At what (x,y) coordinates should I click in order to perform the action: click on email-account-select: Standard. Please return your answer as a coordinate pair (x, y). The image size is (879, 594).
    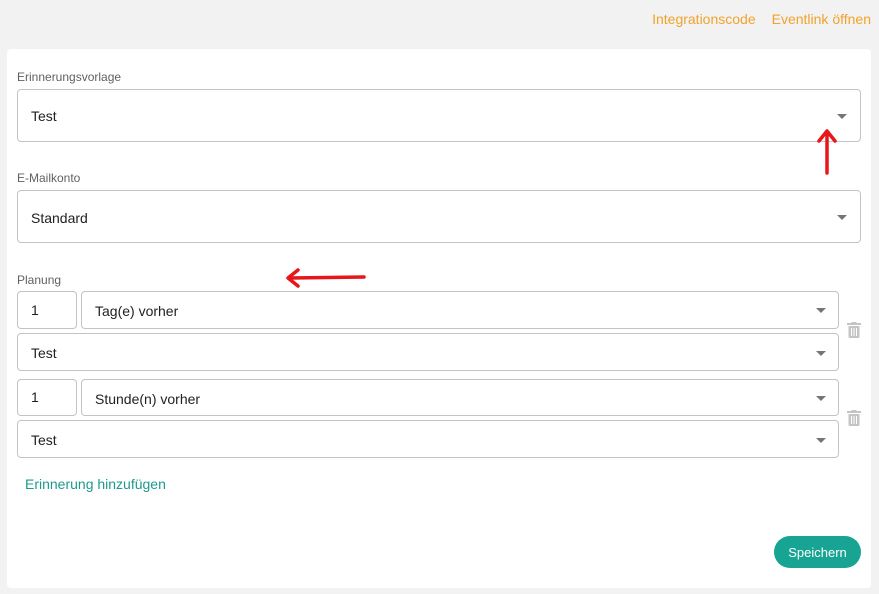
    Looking at the image, I should click on (439, 216).